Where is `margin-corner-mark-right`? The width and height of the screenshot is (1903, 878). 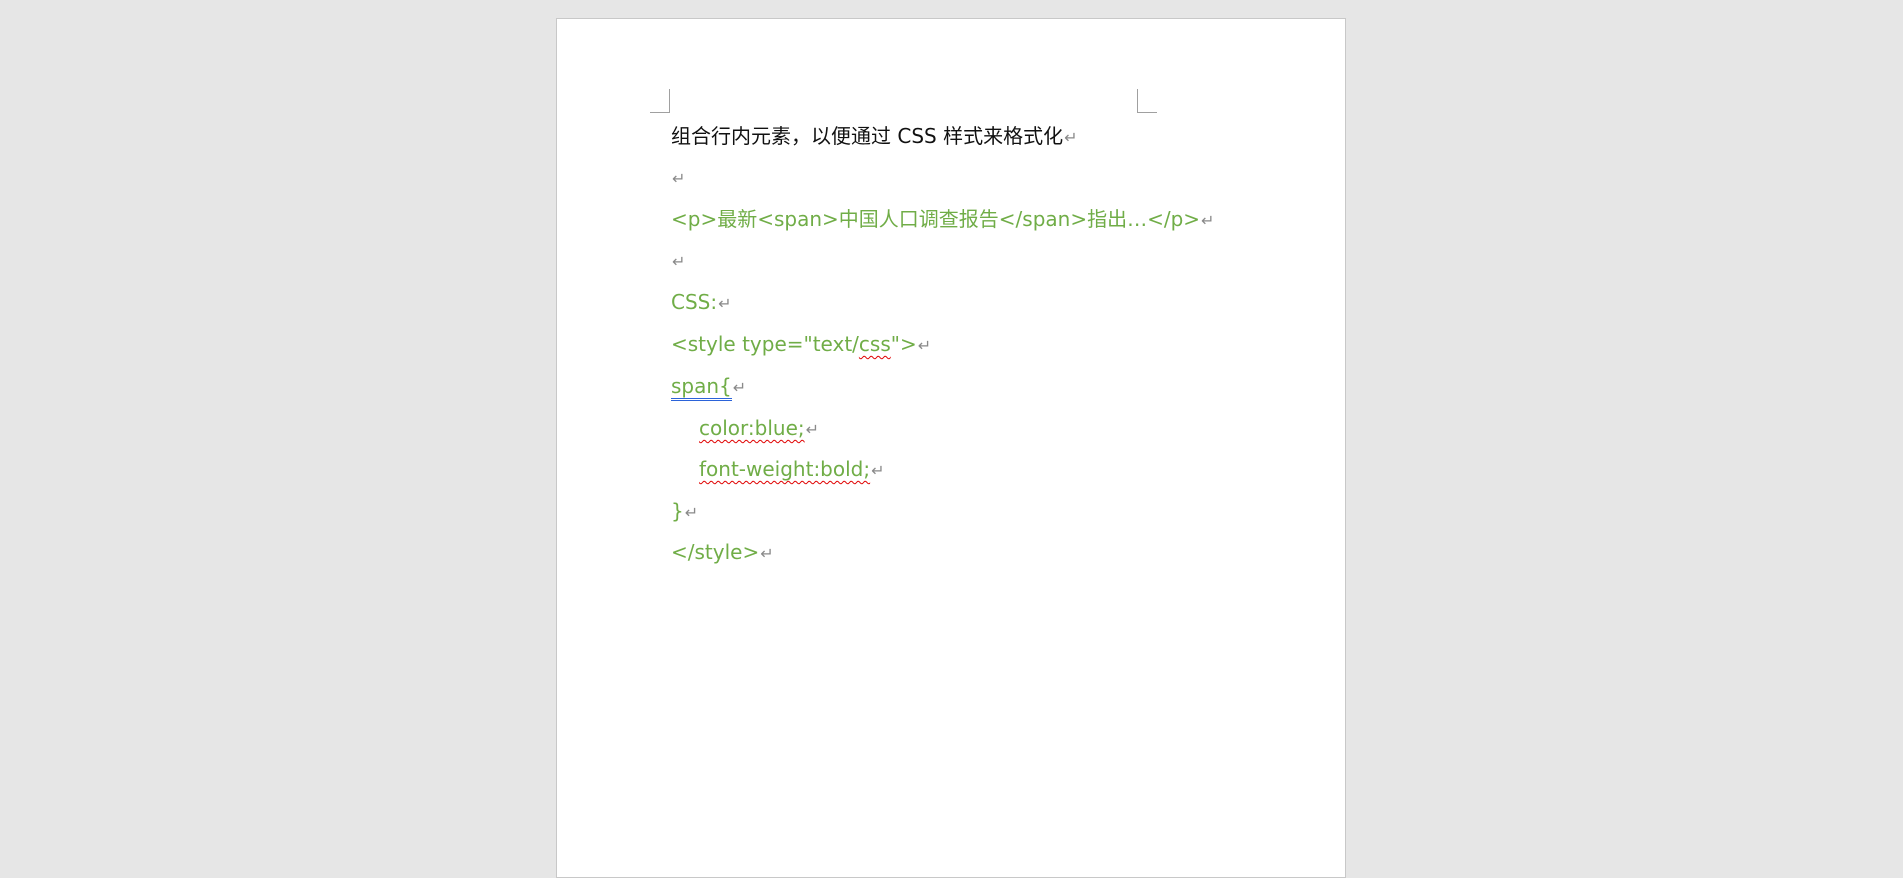 margin-corner-mark-right is located at coordinates (1147, 101).